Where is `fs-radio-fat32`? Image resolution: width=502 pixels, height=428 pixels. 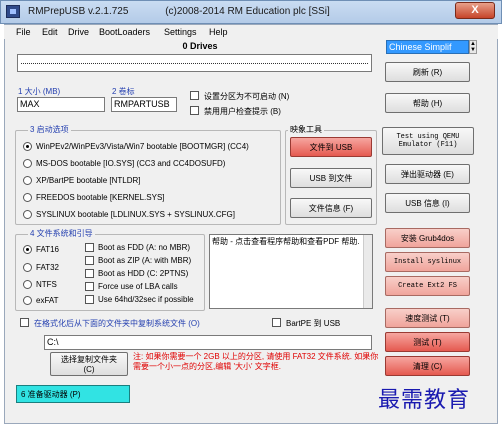
fs-radio-fat32 is located at coordinates (27, 267).